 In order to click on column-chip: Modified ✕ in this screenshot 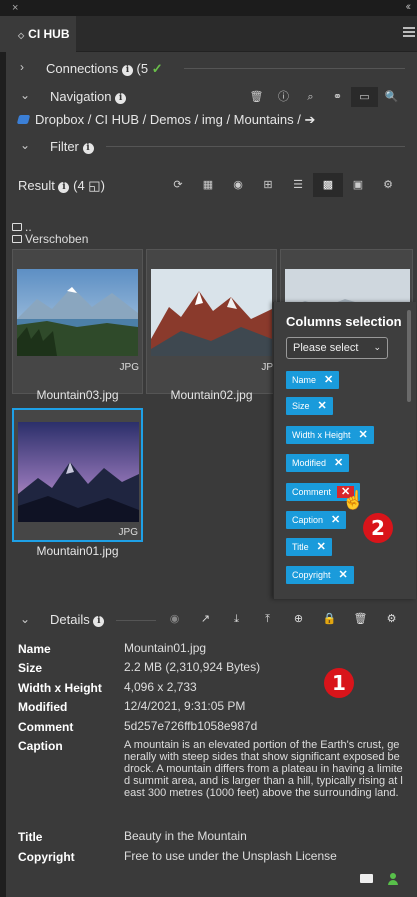, I will do `click(318, 463)`.